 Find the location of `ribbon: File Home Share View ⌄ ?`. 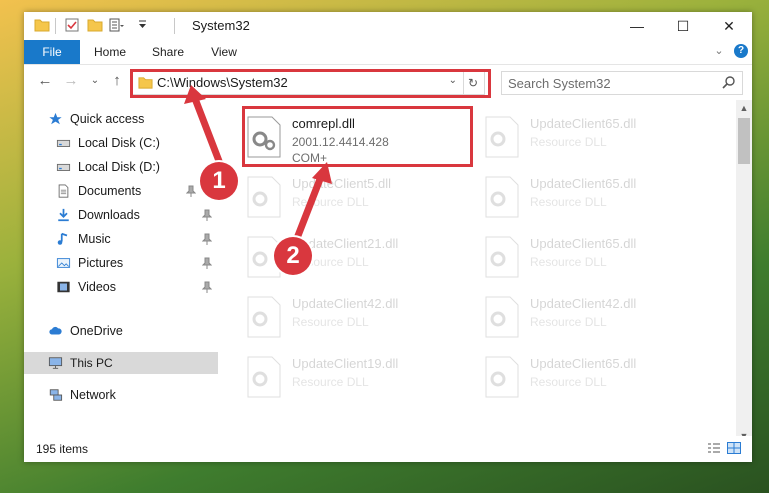

ribbon: File Home Share View ⌄ ? is located at coordinates (388, 52).